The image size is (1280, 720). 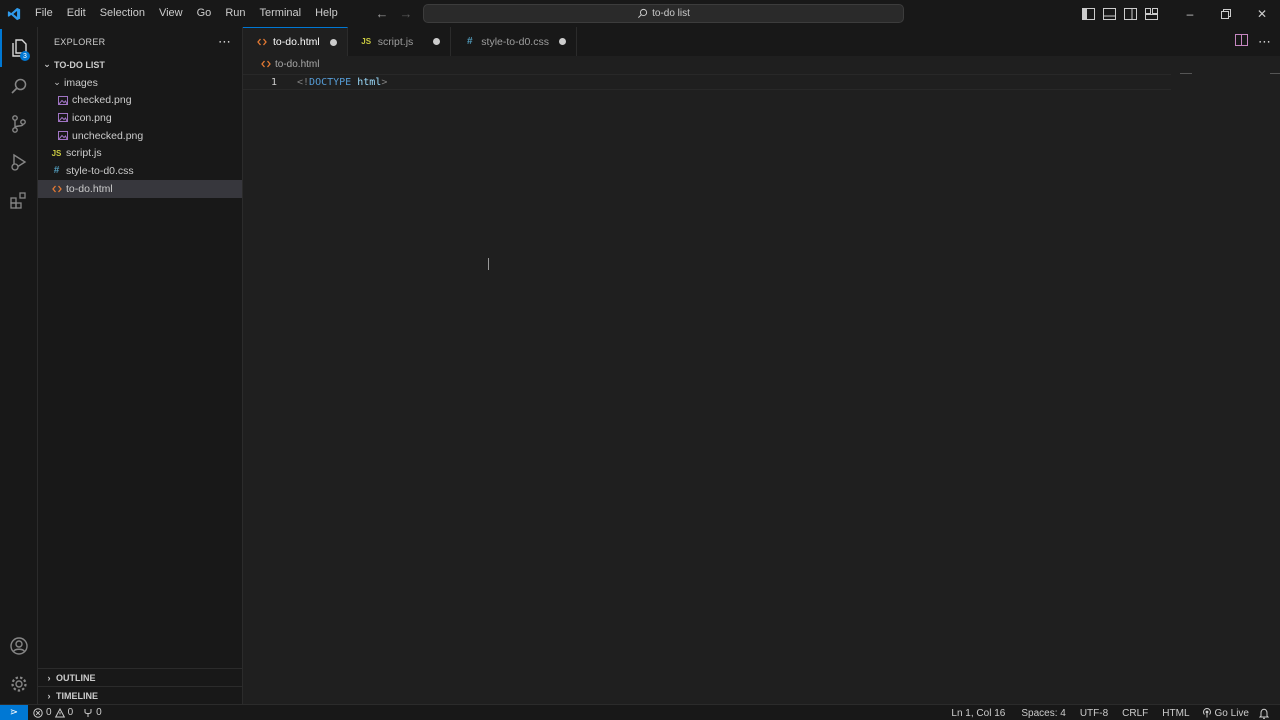 What do you see at coordinates (19, 365) in the screenshot?
I see `activity-bar: 3` at bounding box center [19, 365].